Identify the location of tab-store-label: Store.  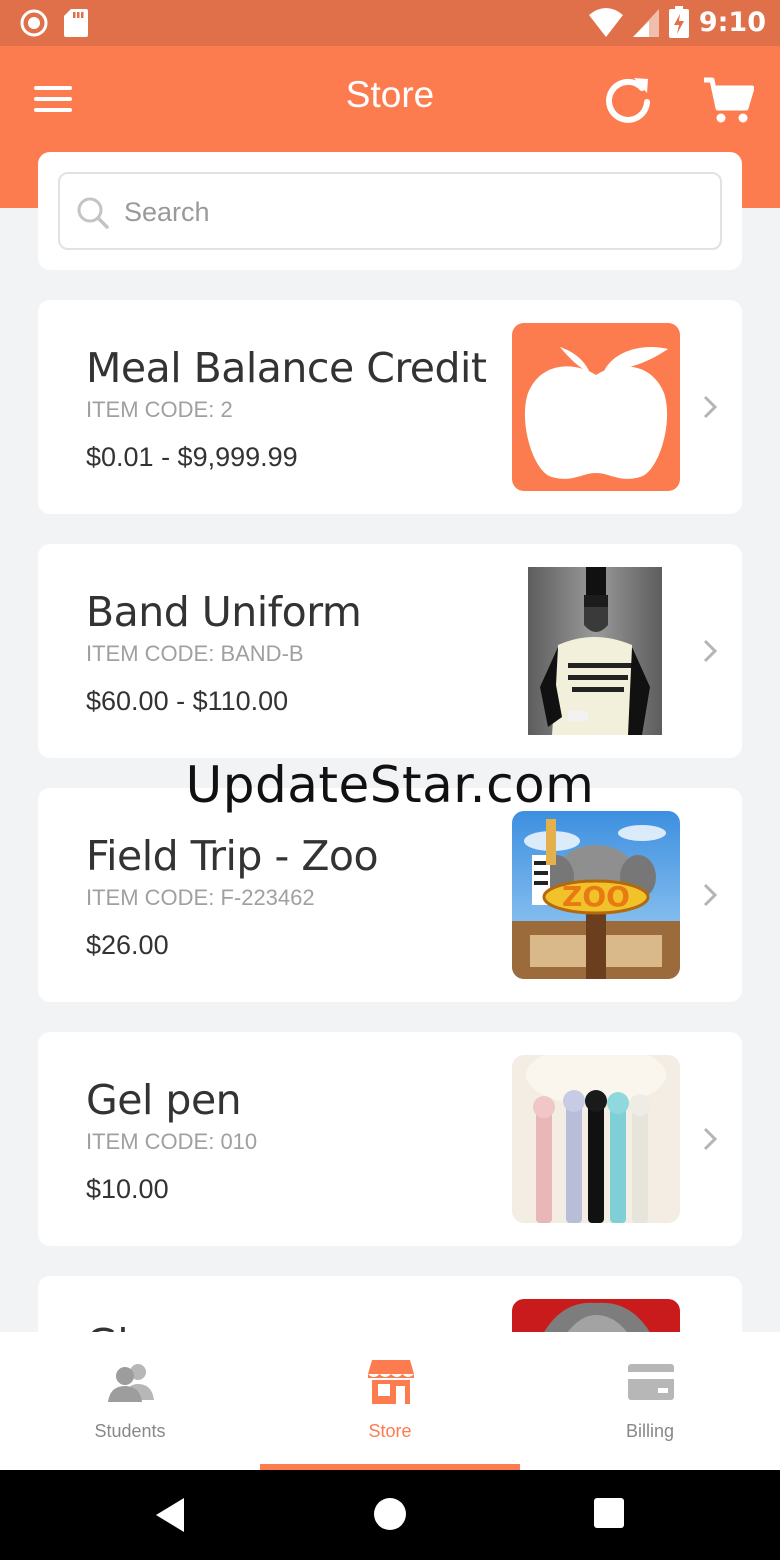
(390, 1431).